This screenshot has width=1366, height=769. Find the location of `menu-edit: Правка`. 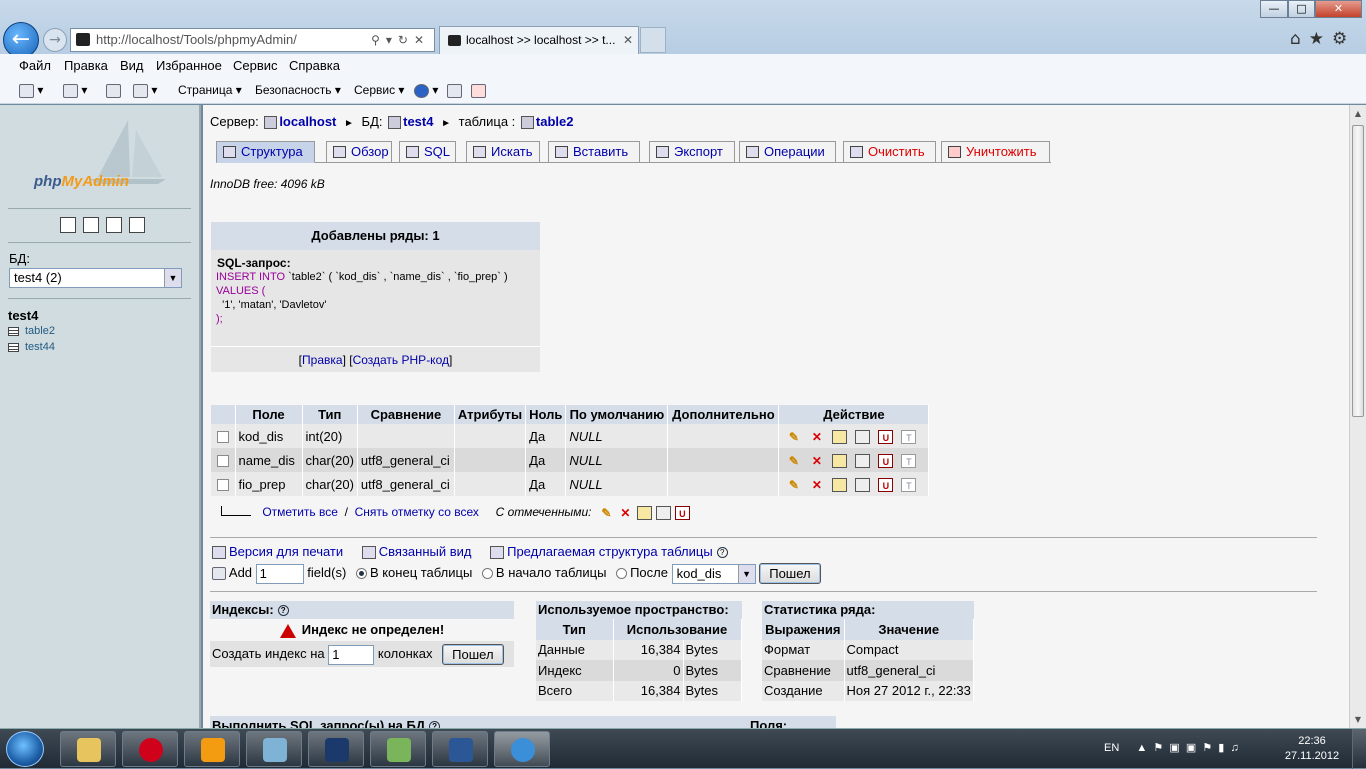

menu-edit: Правка is located at coordinates (86, 65).